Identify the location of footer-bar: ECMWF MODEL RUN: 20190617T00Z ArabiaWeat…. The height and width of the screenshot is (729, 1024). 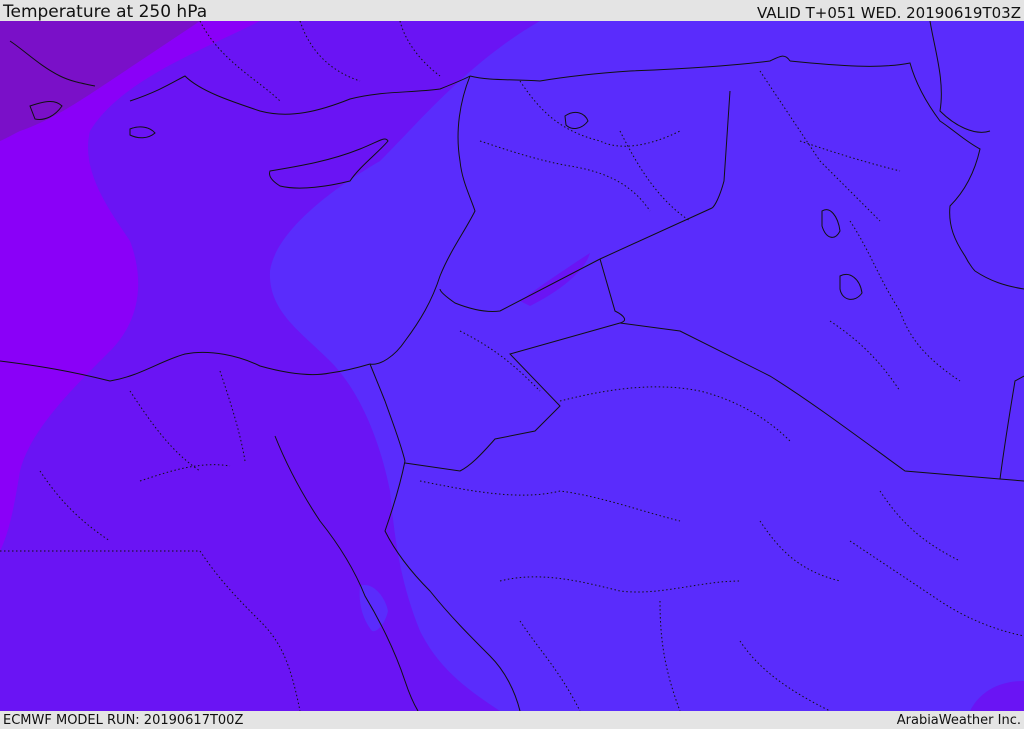
(512, 720).